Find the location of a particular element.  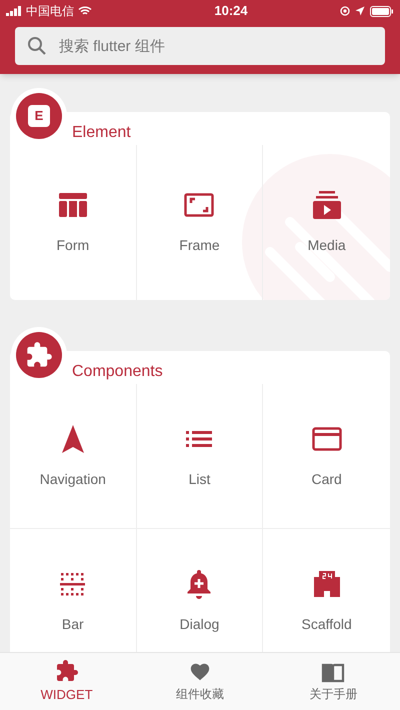

nav-tab: WIDGET is located at coordinates (67, 681).